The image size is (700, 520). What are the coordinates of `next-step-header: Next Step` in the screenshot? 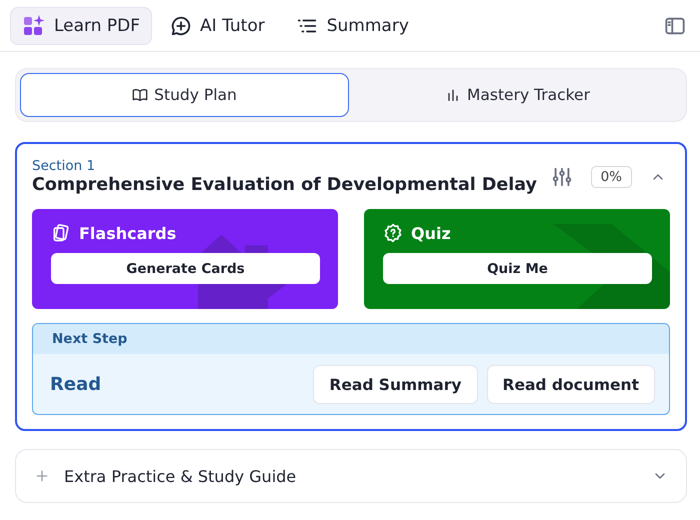 It's located at (351, 339).